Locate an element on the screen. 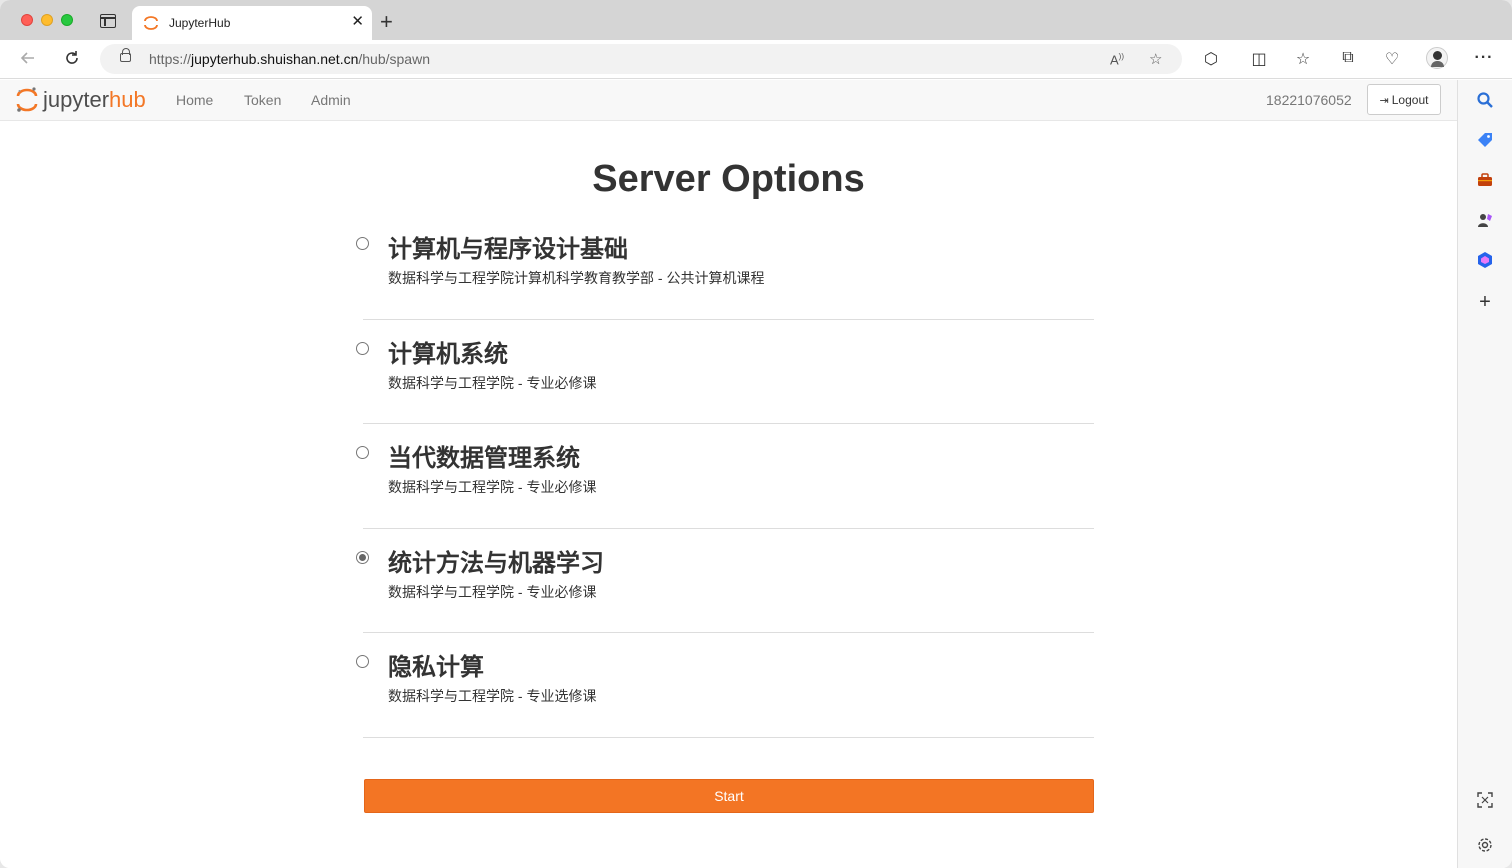 The width and height of the screenshot is (1512, 868). nav-link-token: Token is located at coordinates (262, 100).